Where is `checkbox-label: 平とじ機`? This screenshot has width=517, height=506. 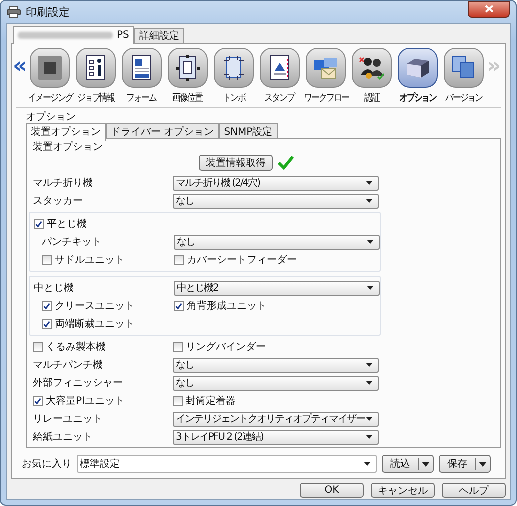 checkbox-label: 平とじ機 is located at coordinates (67, 224).